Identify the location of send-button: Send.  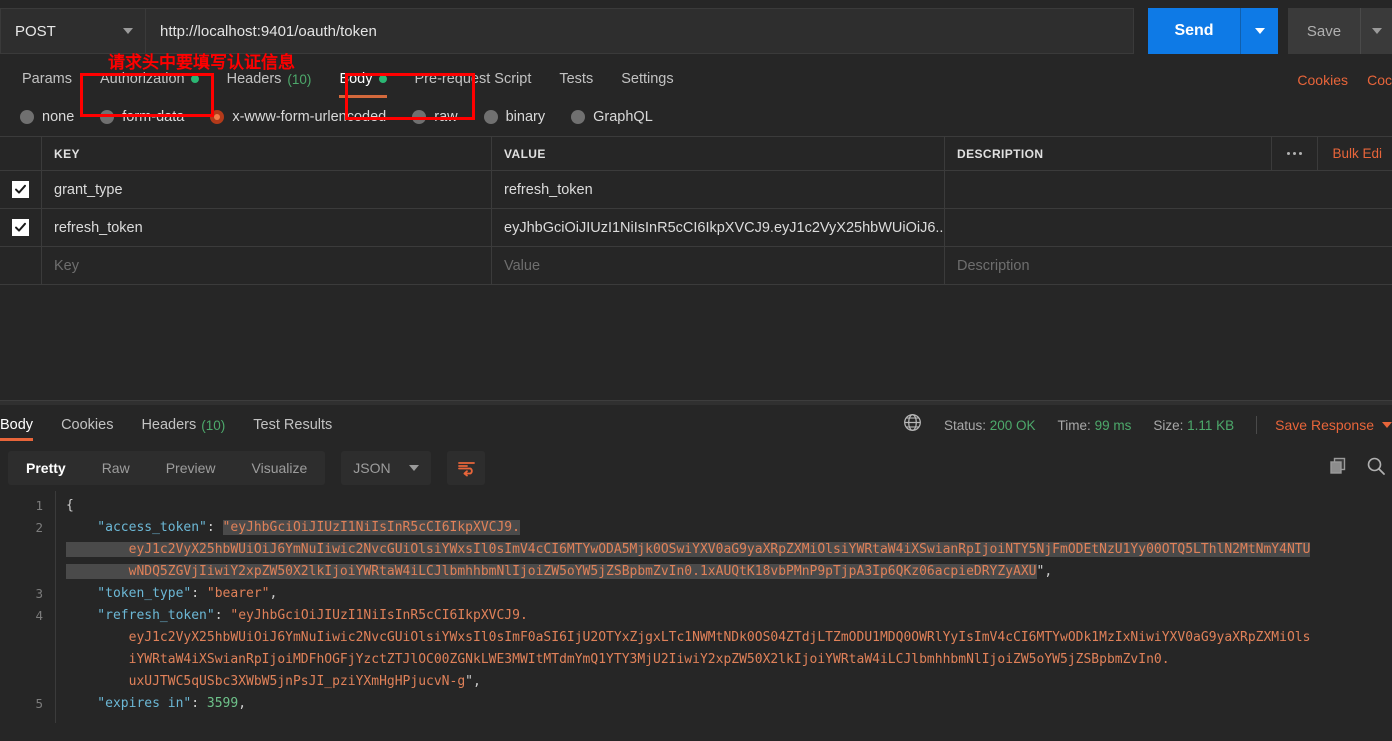
(1194, 31).